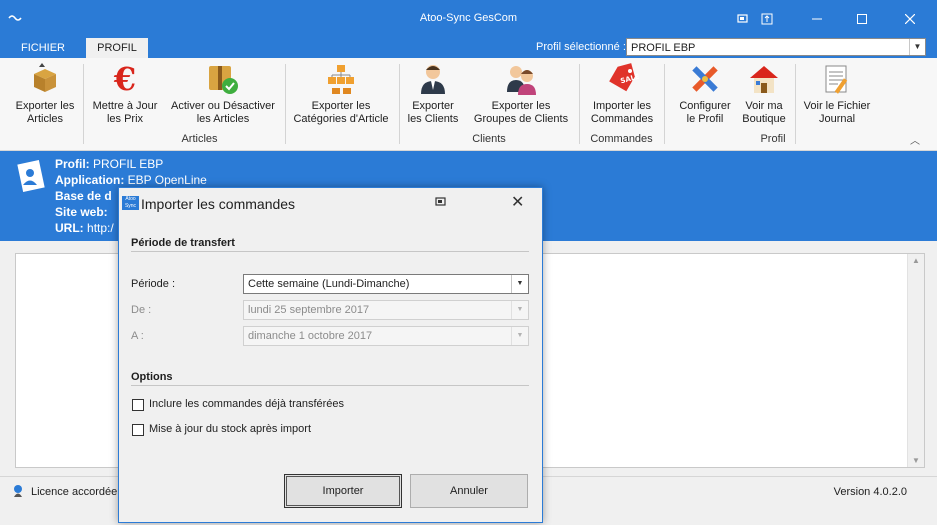  What do you see at coordinates (45, 77) in the screenshot?
I see `box-export-icon` at bounding box center [45, 77].